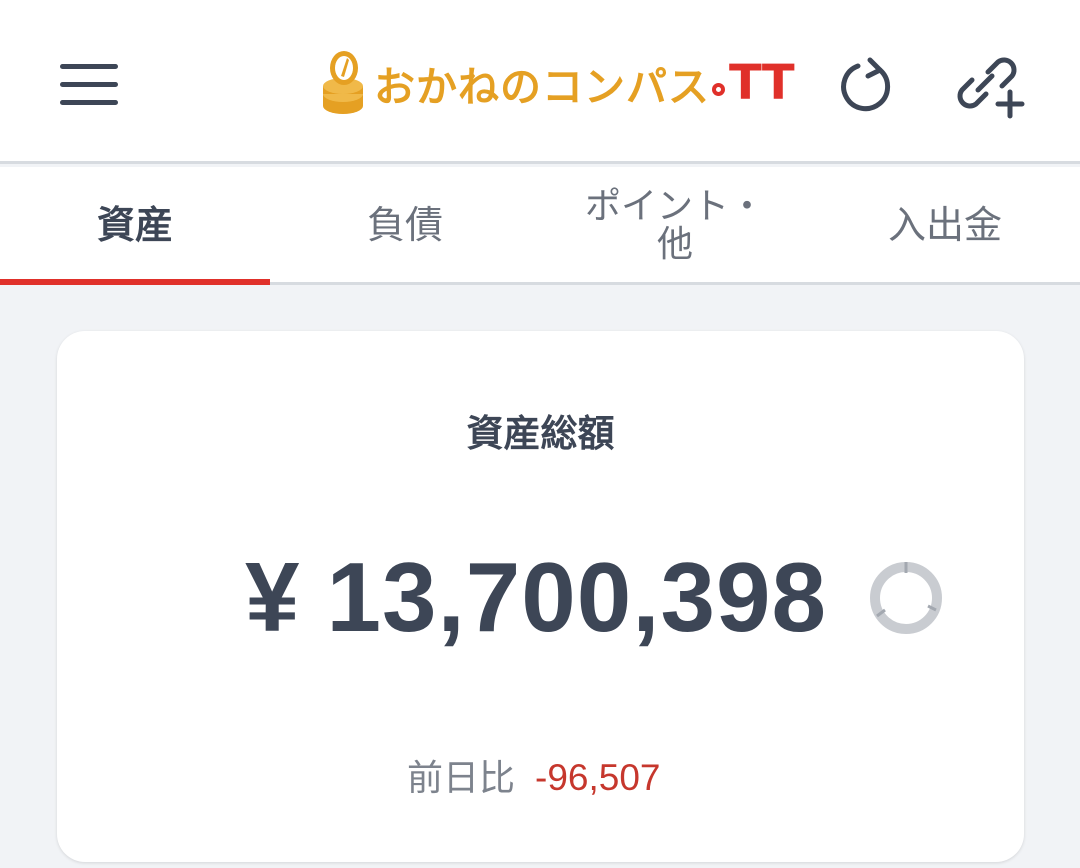 This screenshot has width=1080, height=868. What do you see at coordinates (343, 82) in the screenshot?
I see `coin-stack-icon` at bounding box center [343, 82].